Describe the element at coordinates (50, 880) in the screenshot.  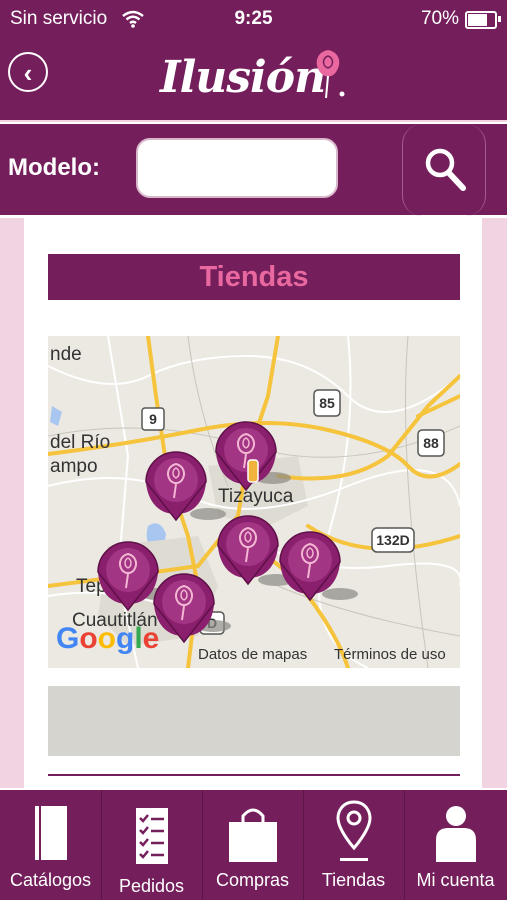
I see `tab-label: Catálogos` at that location.